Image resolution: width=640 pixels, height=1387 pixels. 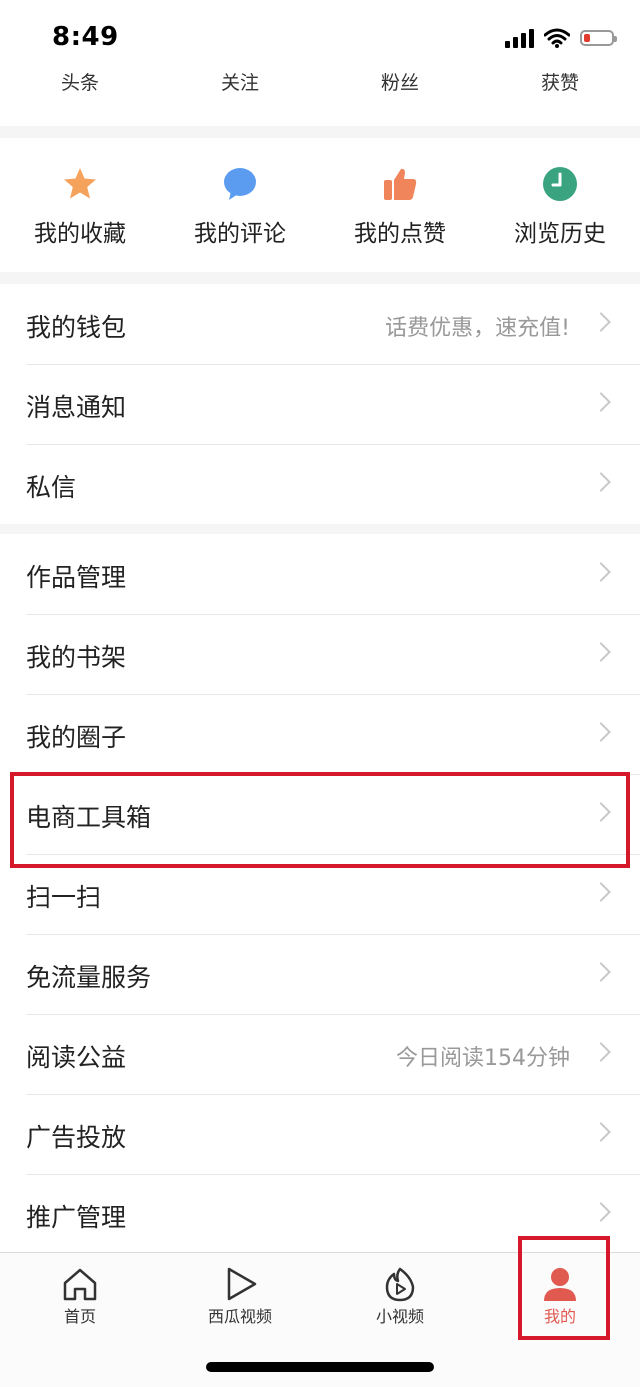 I want to click on quick-comments-label: 我的评论, so click(x=240, y=234).